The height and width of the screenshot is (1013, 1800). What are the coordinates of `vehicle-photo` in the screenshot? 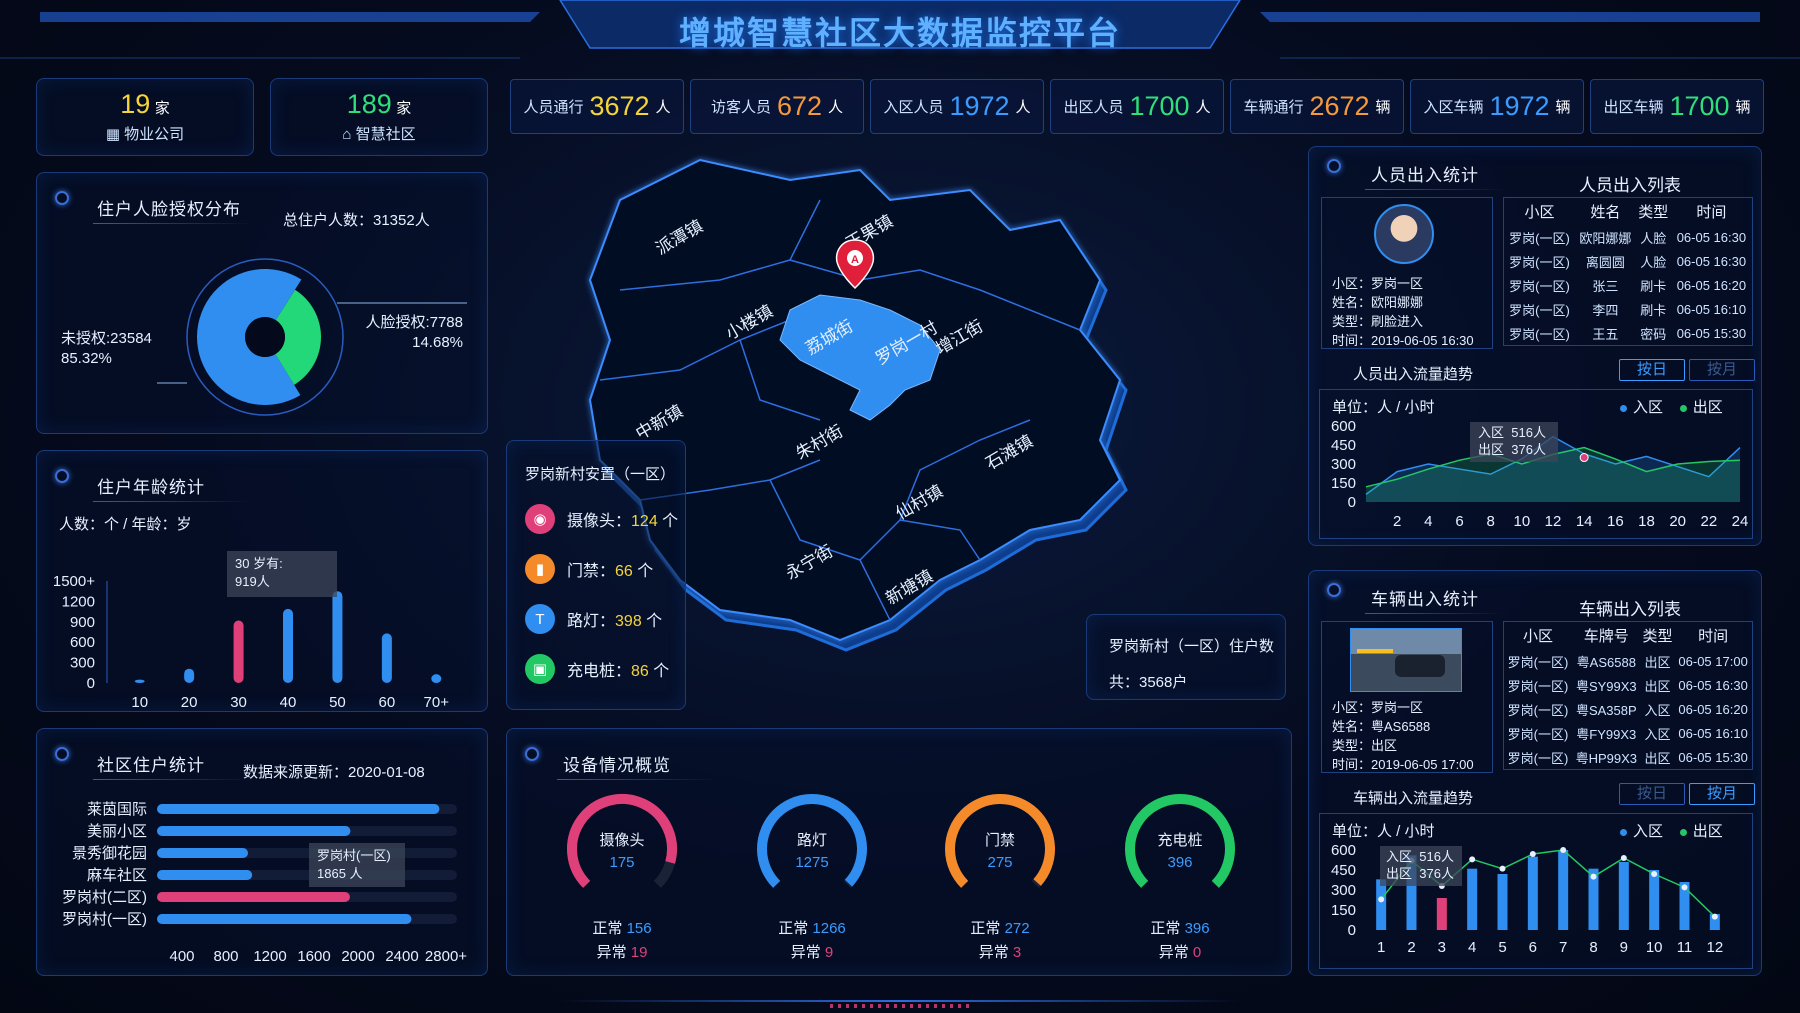 It's located at (1406, 660).